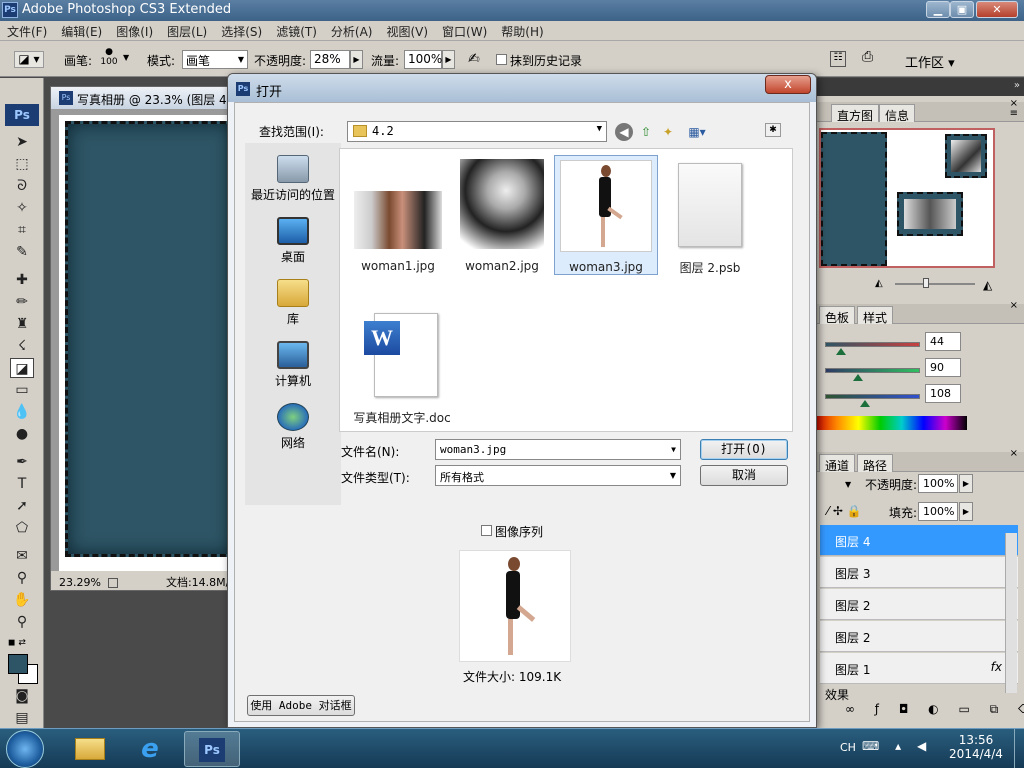 This screenshot has height=768, width=1024. Describe the element at coordinates (352, 30) in the screenshot. I see `menu-analysis: 分析(A)` at that location.